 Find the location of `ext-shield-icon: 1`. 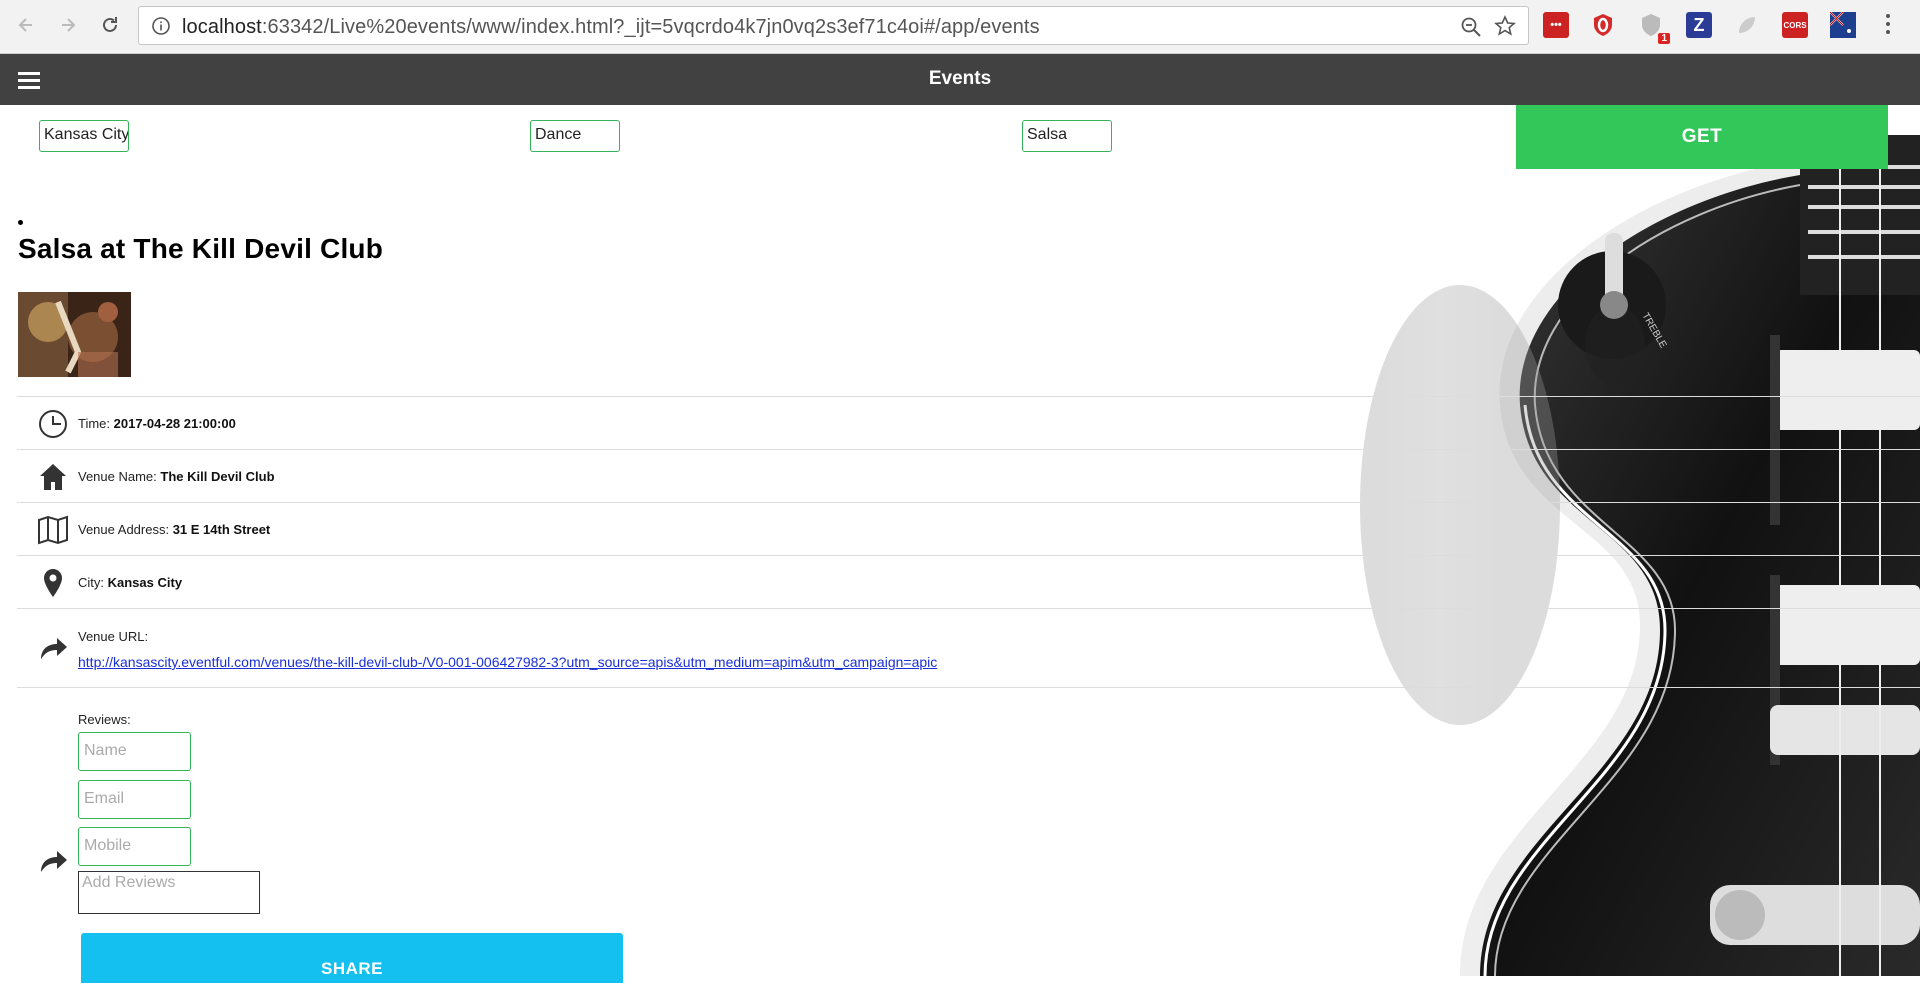

ext-shield-icon: 1 is located at coordinates (1654, 28).